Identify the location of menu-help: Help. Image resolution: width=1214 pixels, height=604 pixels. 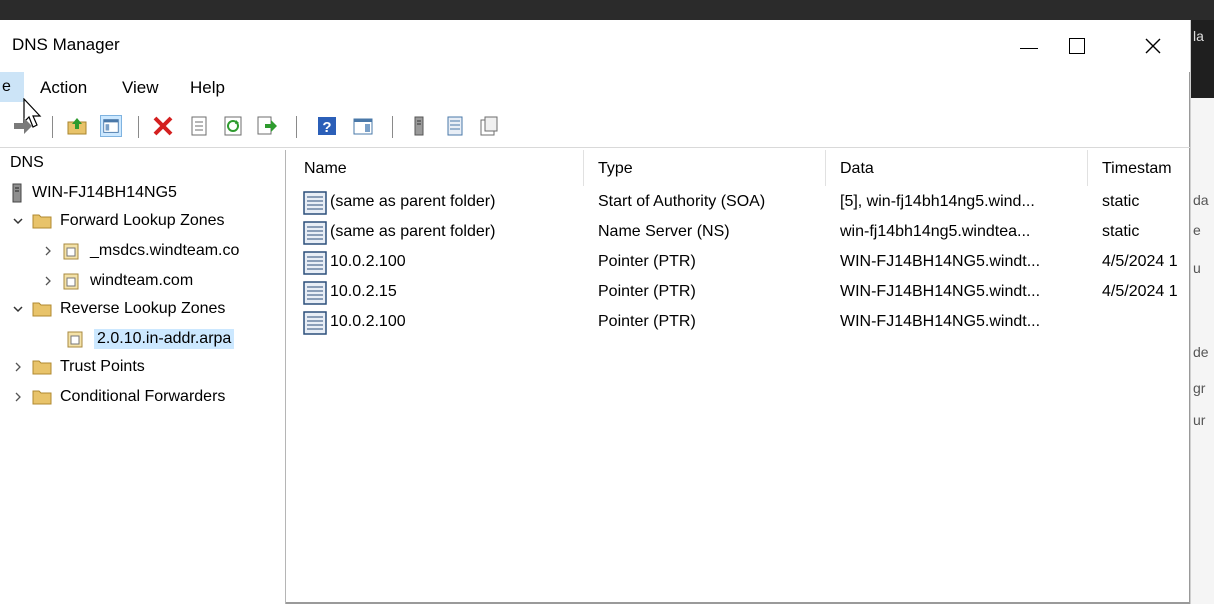
(207, 88).